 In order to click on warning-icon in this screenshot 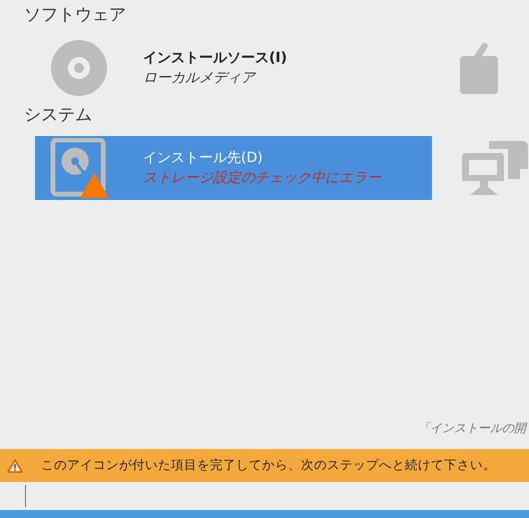, I will do `click(15, 465)`.